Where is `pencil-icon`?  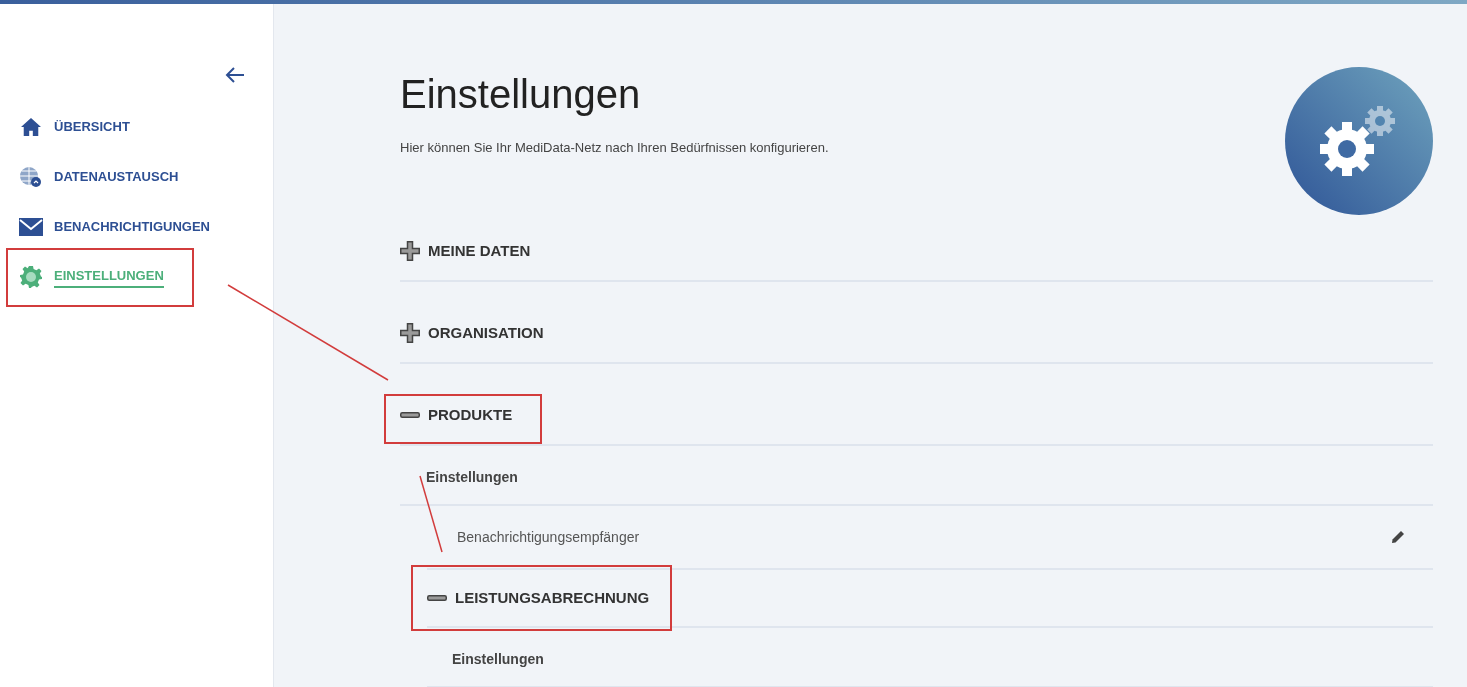
pencil-icon is located at coordinates (1398, 537).